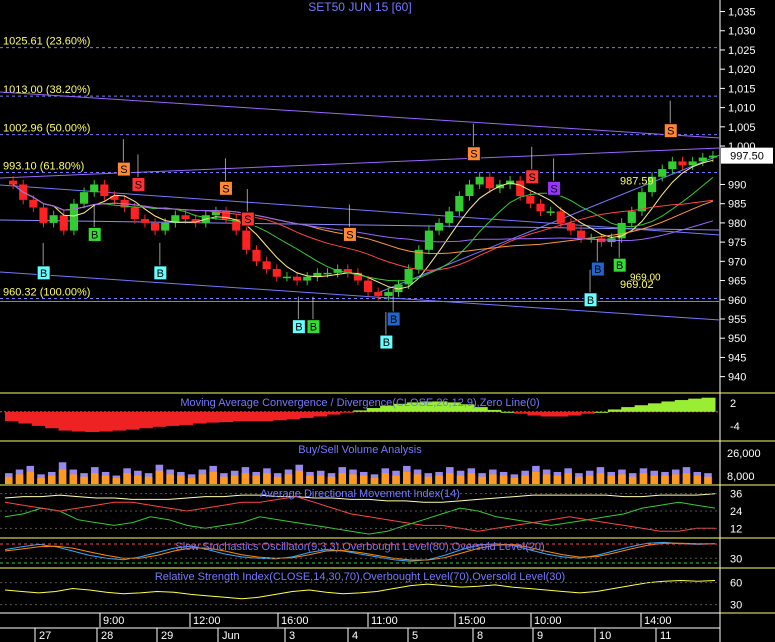 The height and width of the screenshot is (642, 775). What do you see at coordinates (742, 51) in the screenshot?
I see `price-tick-label: 1,025` at bounding box center [742, 51].